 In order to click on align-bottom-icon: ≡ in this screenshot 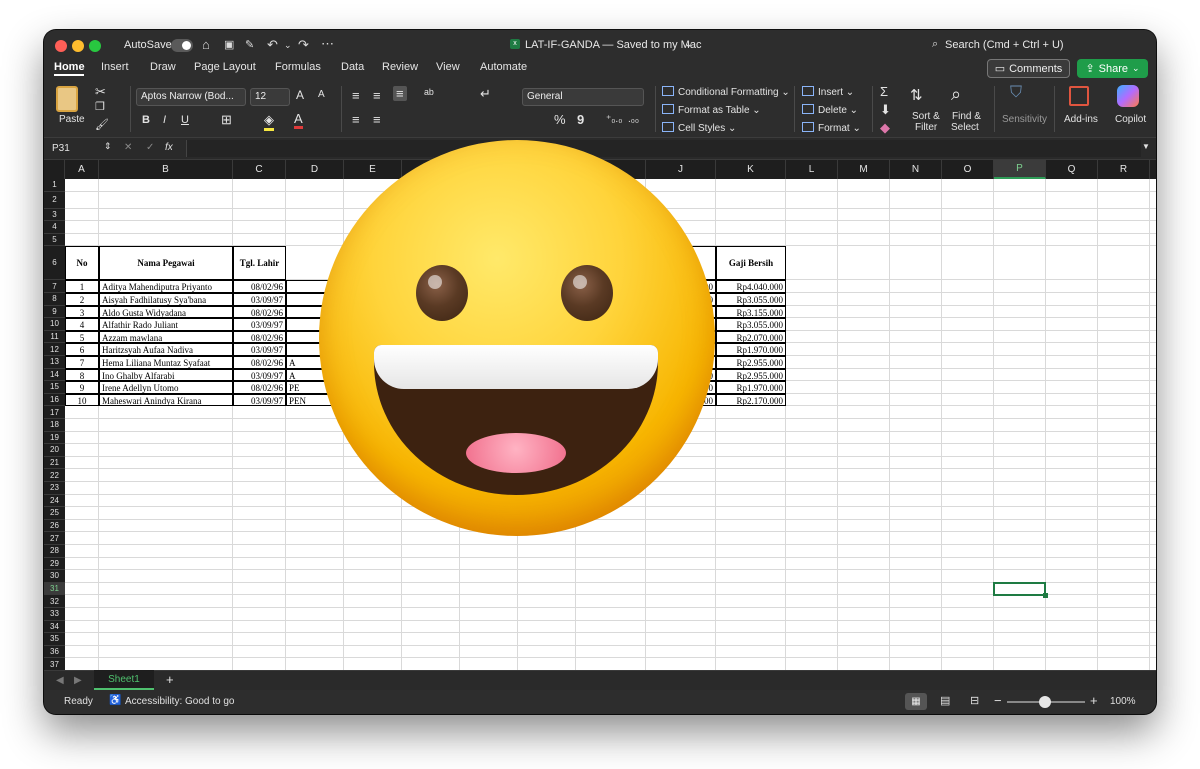, I will do `click(400, 93)`.